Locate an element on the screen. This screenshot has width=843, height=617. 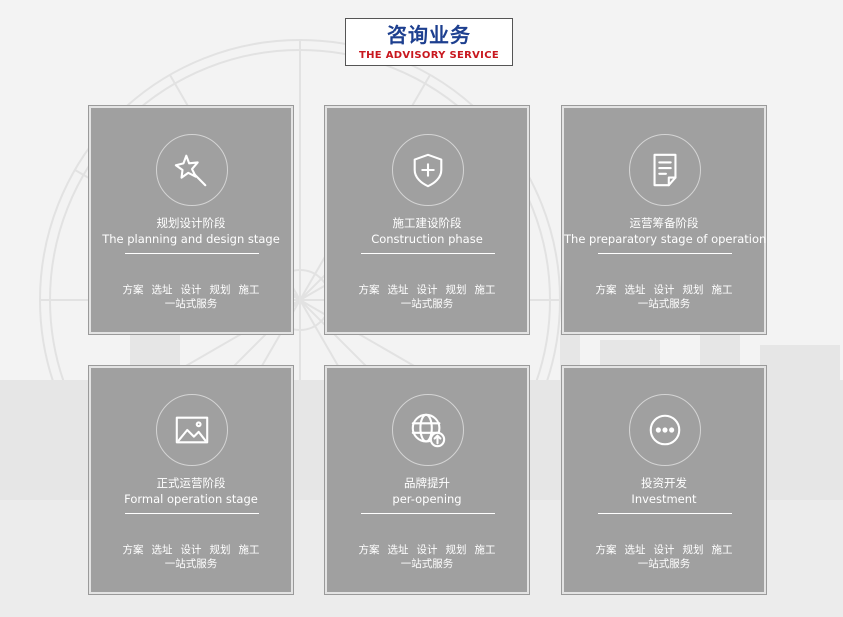
card-title-en: The planning and design stage is located at coordinates (191, 239).